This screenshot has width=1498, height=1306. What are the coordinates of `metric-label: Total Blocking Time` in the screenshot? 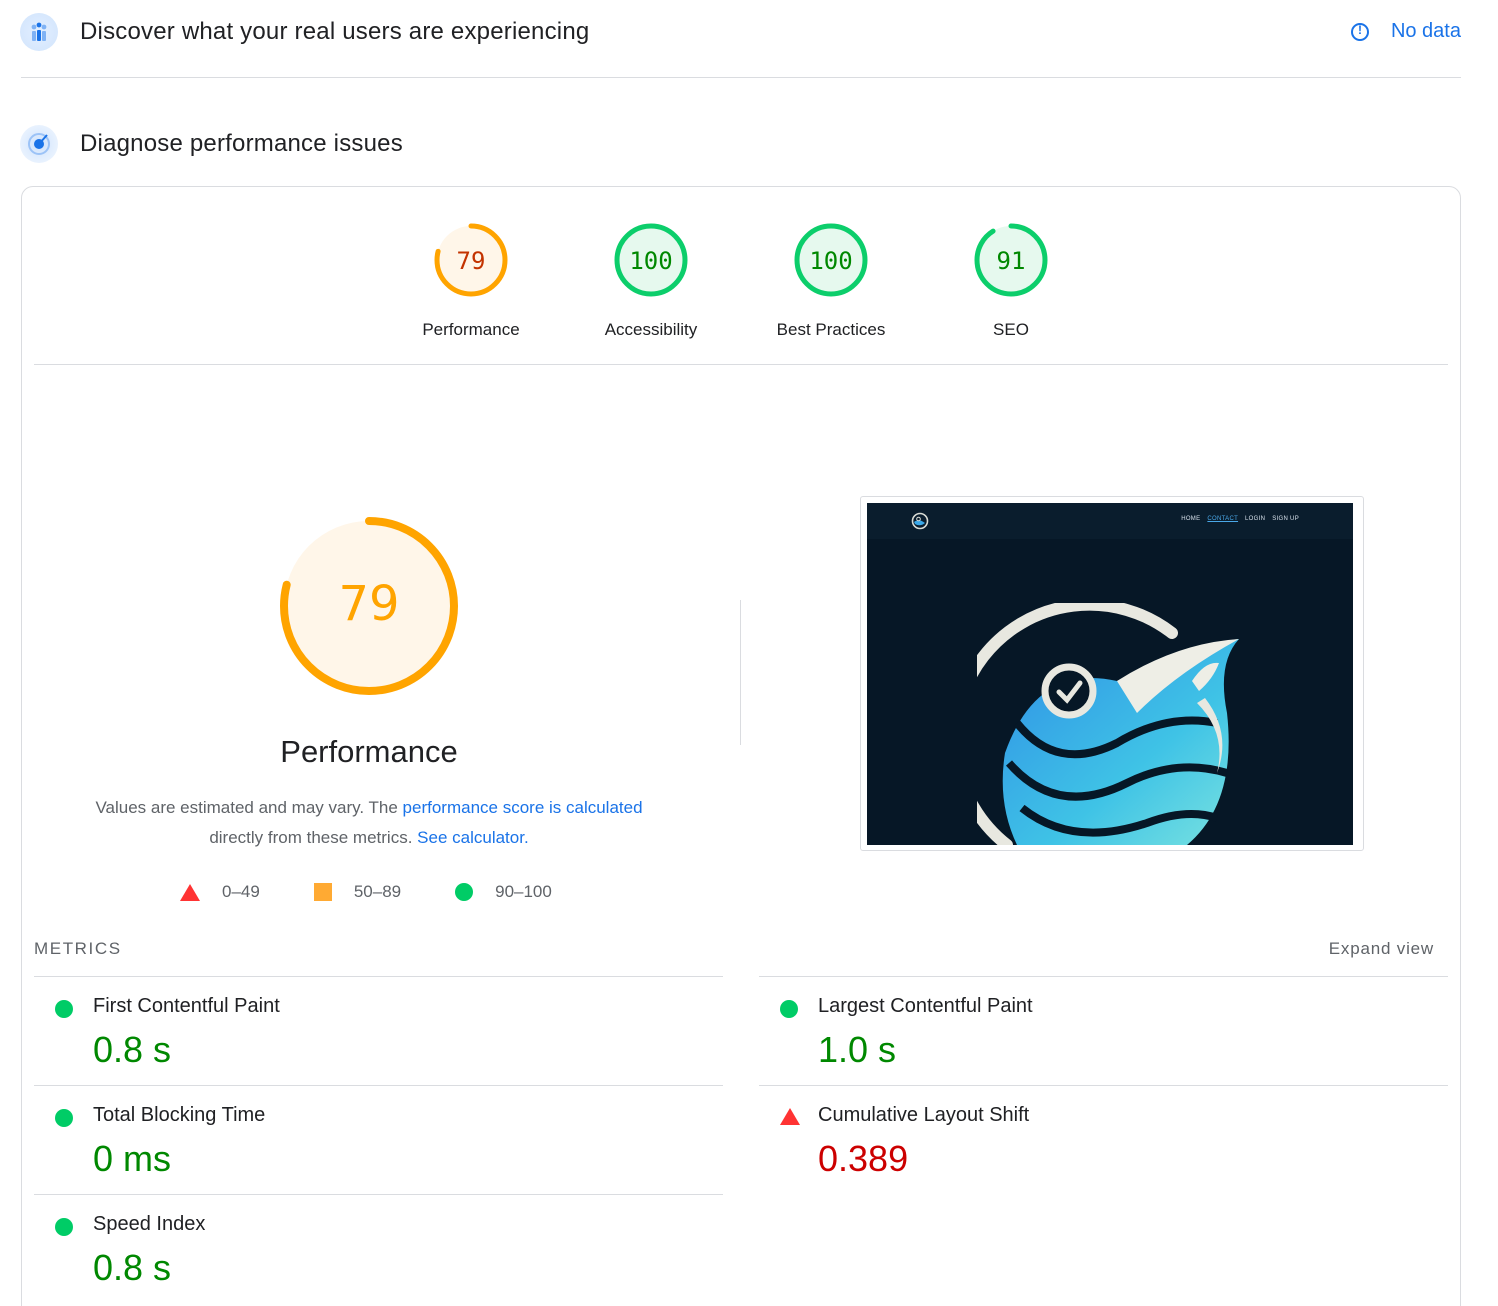 It's located at (179, 1115).